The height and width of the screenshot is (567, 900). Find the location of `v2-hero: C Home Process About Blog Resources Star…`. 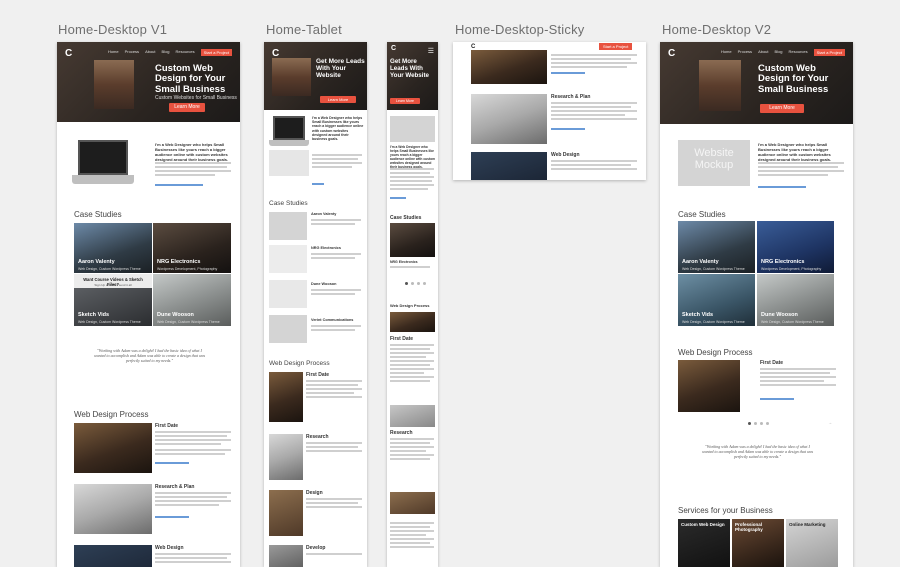

v2-hero: C Home Process About Blog Resources Star… is located at coordinates (756, 83).